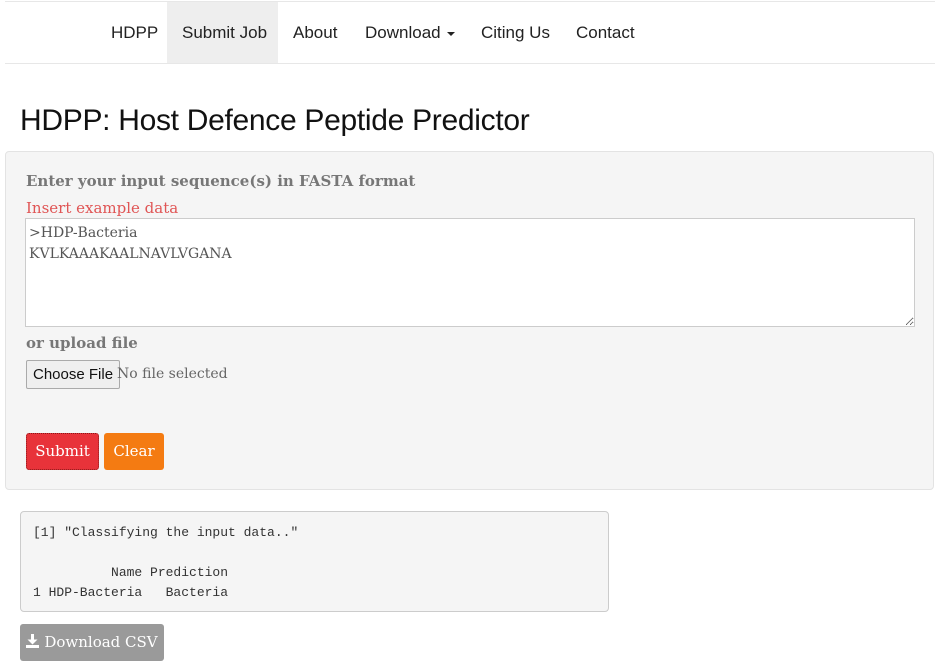  What do you see at coordinates (131, 592) in the screenshot?
I see `output-line: 1 HDP-Bacteria Bacteria` at bounding box center [131, 592].